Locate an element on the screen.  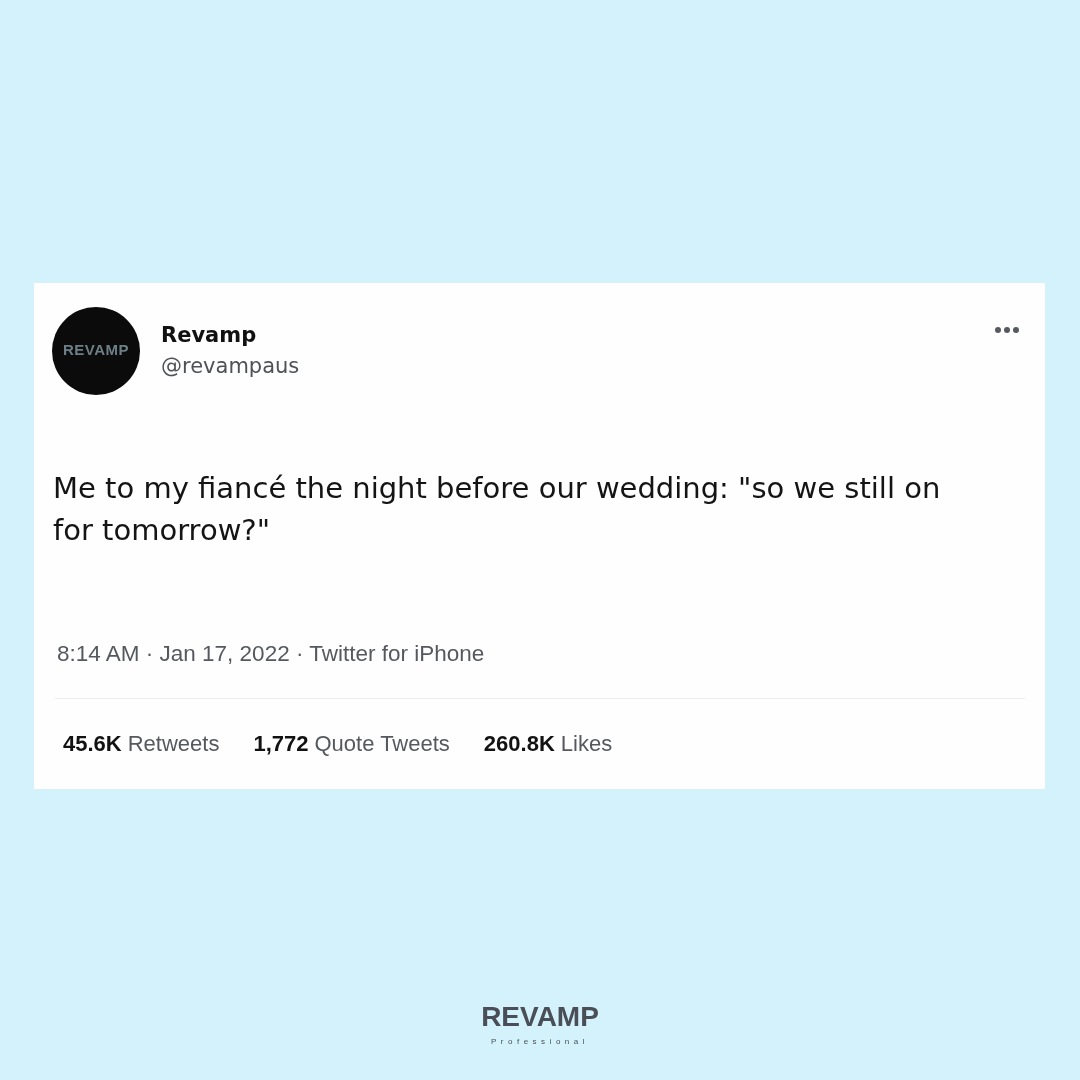
stat-count: 1,772 is located at coordinates (281, 744).